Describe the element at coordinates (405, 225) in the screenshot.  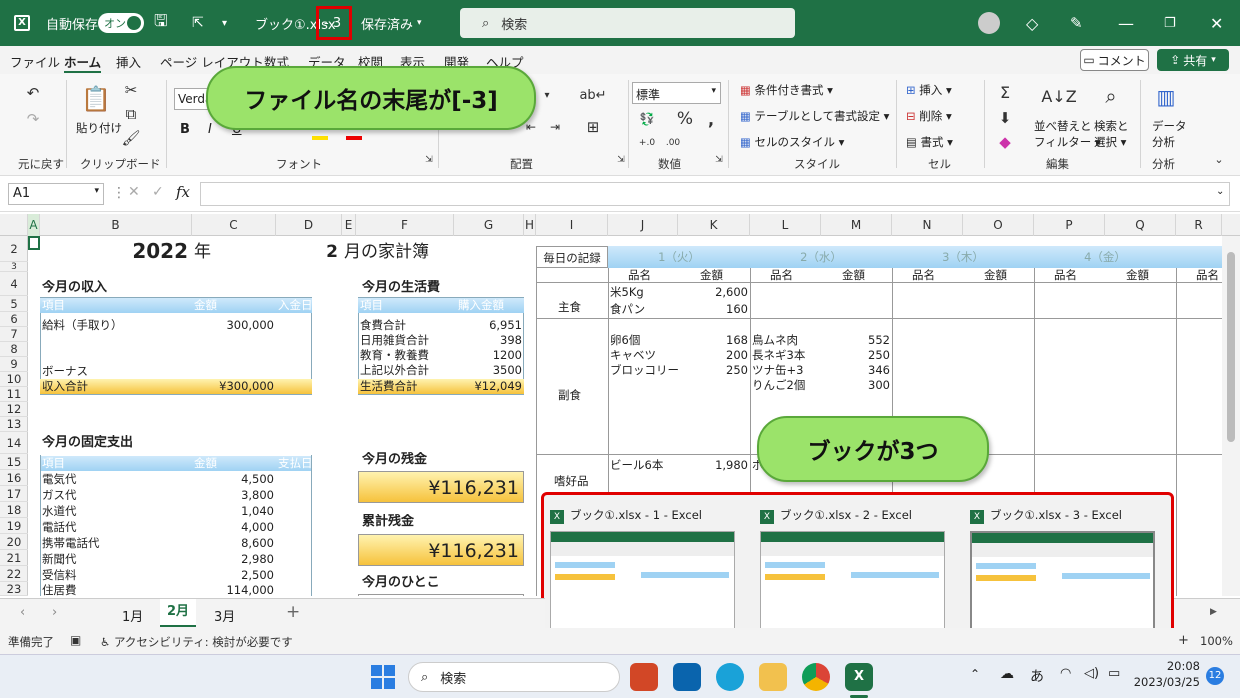
I see `col-header: F` at that location.